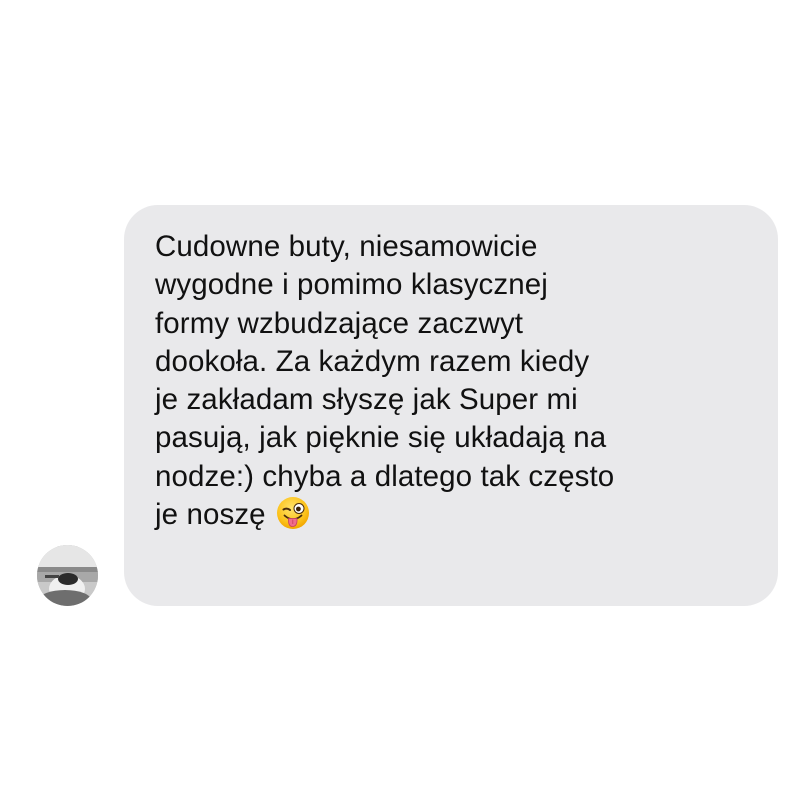 The width and height of the screenshot is (800, 800). Describe the element at coordinates (372, 361) in the screenshot. I see `message-line: dookoła. Za każdym razem kiedy` at that location.